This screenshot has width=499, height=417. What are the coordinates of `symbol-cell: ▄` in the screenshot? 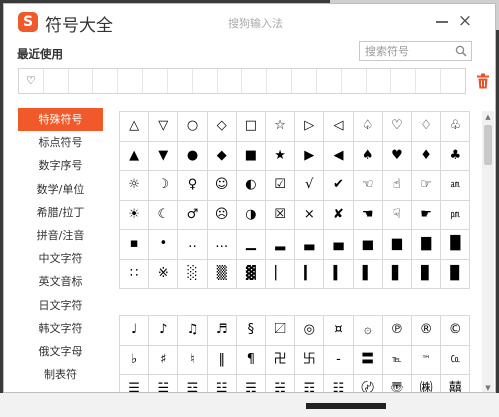 It's located at (339, 245).